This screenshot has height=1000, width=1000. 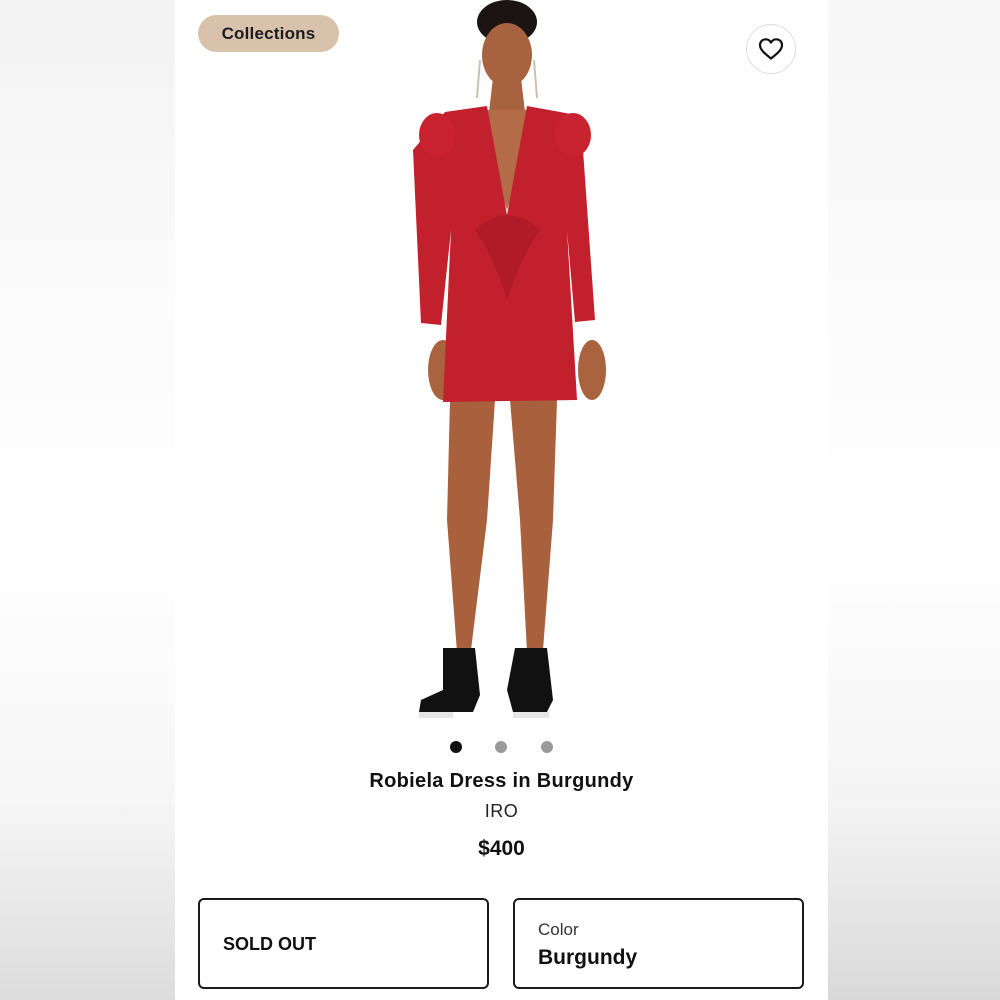 What do you see at coordinates (343, 943) in the screenshot?
I see `size-selector: SOLD OUT` at bounding box center [343, 943].